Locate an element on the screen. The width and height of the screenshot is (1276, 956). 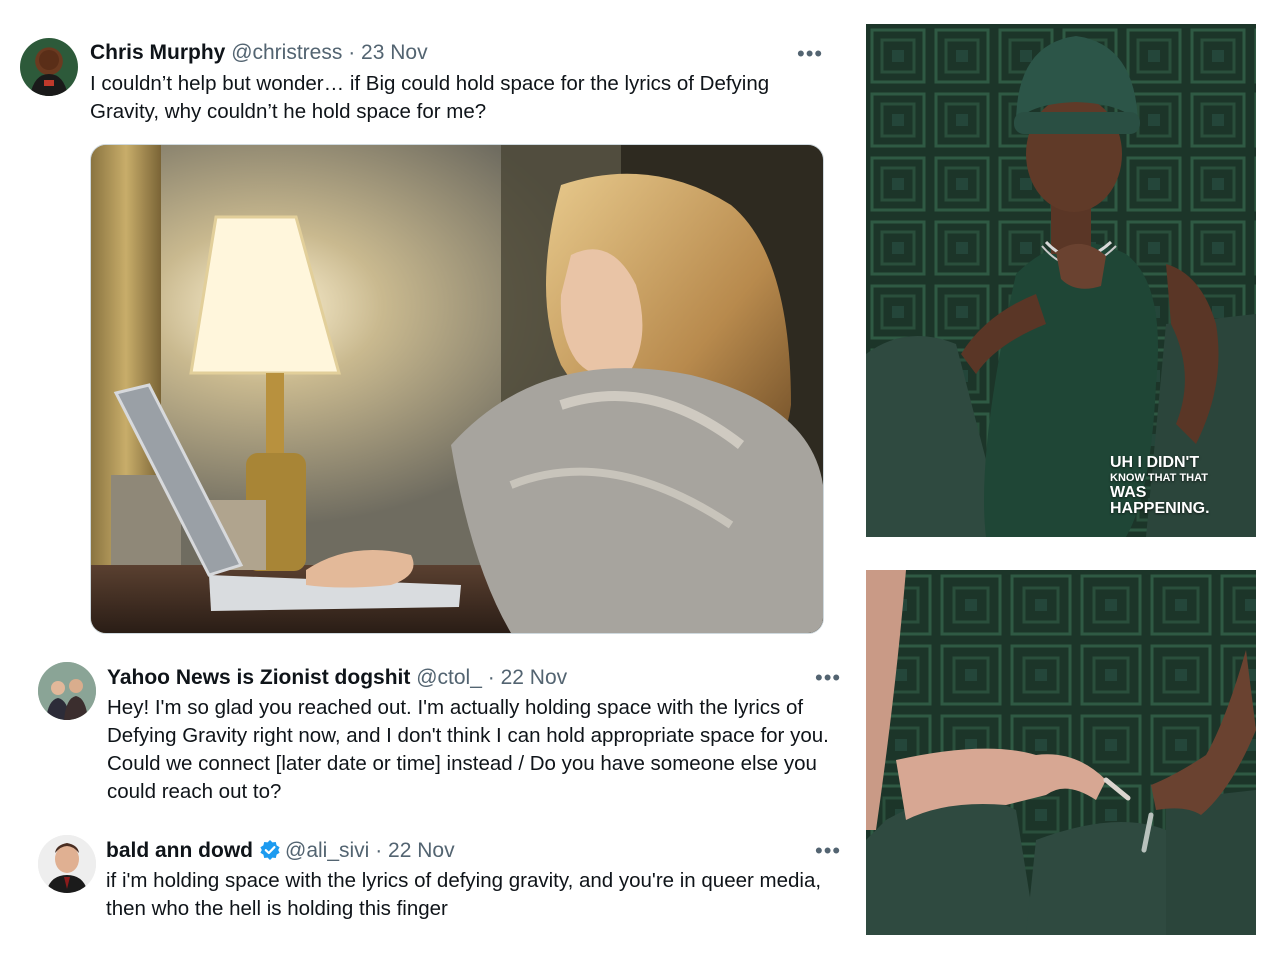
hands-holding-finger-photo is located at coordinates (1061, 752).